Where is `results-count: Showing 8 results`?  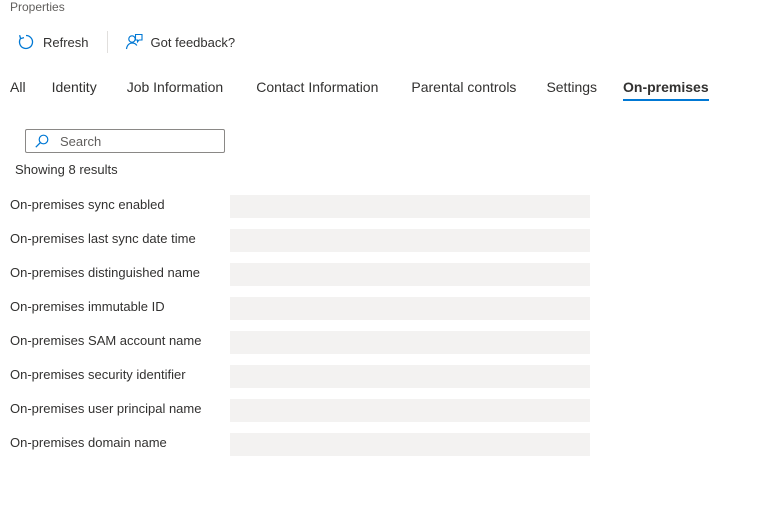
results-count: Showing 8 results is located at coordinates (66, 169).